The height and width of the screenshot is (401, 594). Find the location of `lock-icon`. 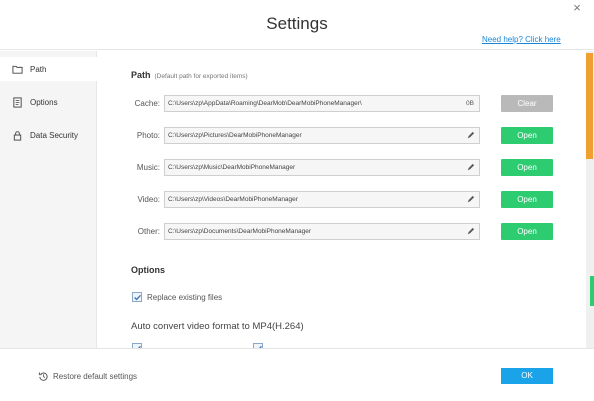

lock-icon is located at coordinates (17, 135).